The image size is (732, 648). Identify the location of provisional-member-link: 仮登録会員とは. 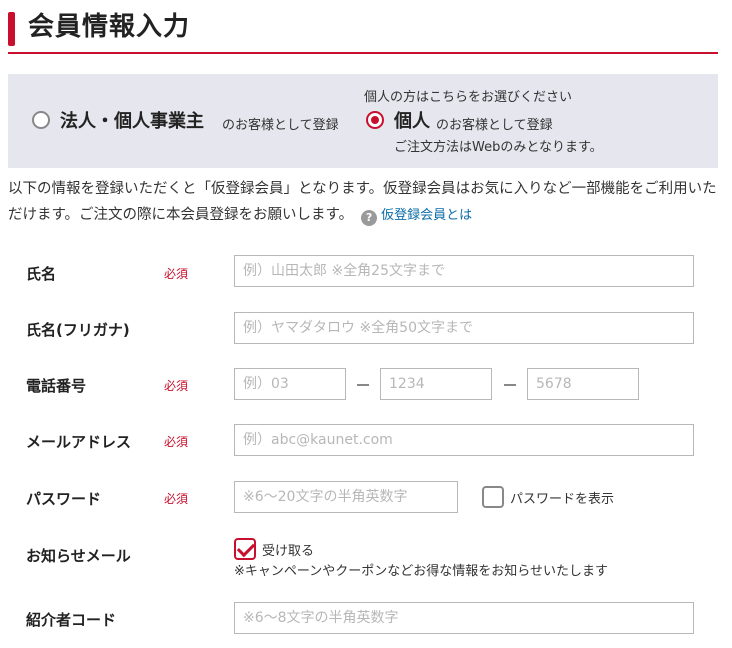
(426, 215).